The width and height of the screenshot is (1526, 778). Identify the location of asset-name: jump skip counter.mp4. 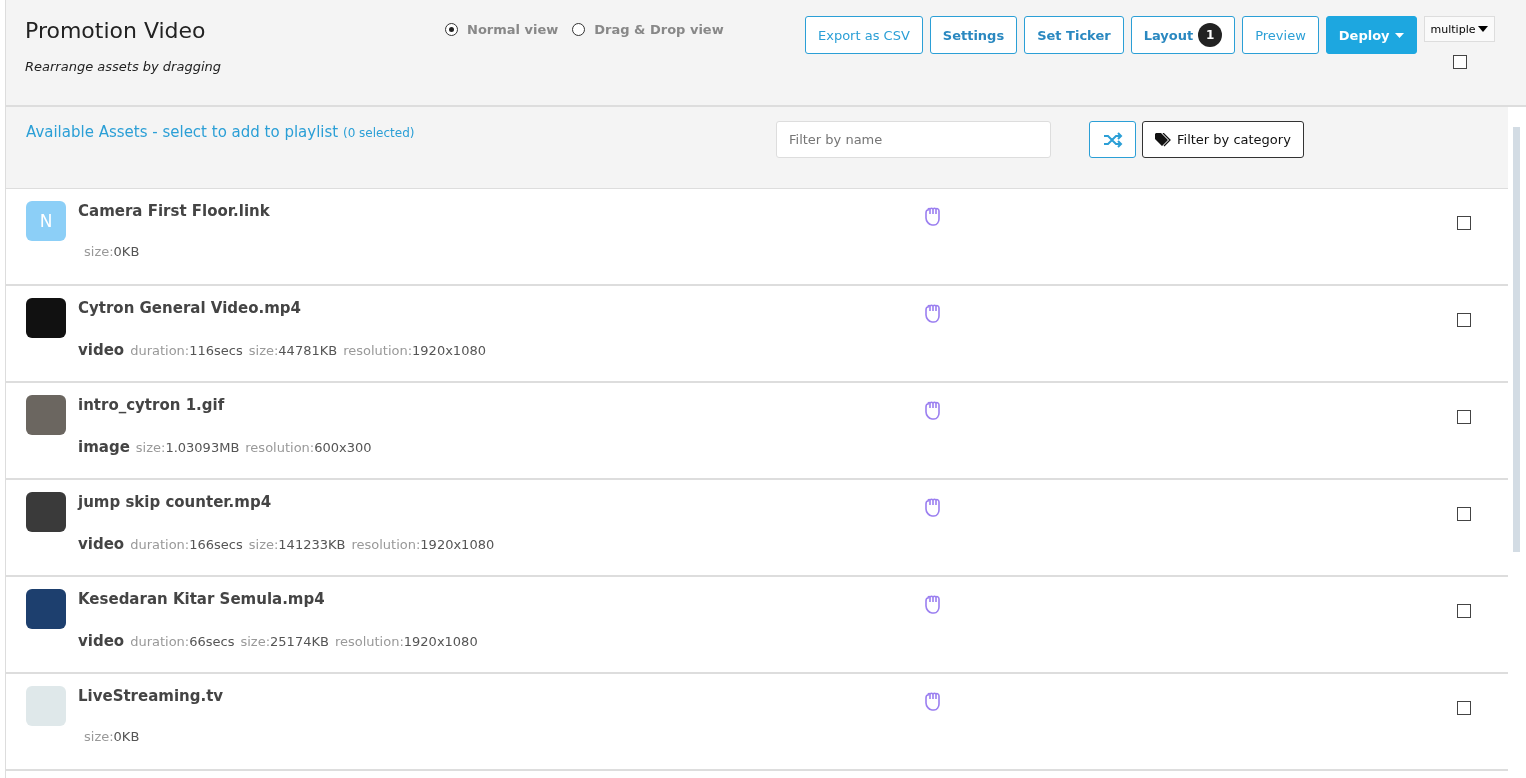
(175, 502).